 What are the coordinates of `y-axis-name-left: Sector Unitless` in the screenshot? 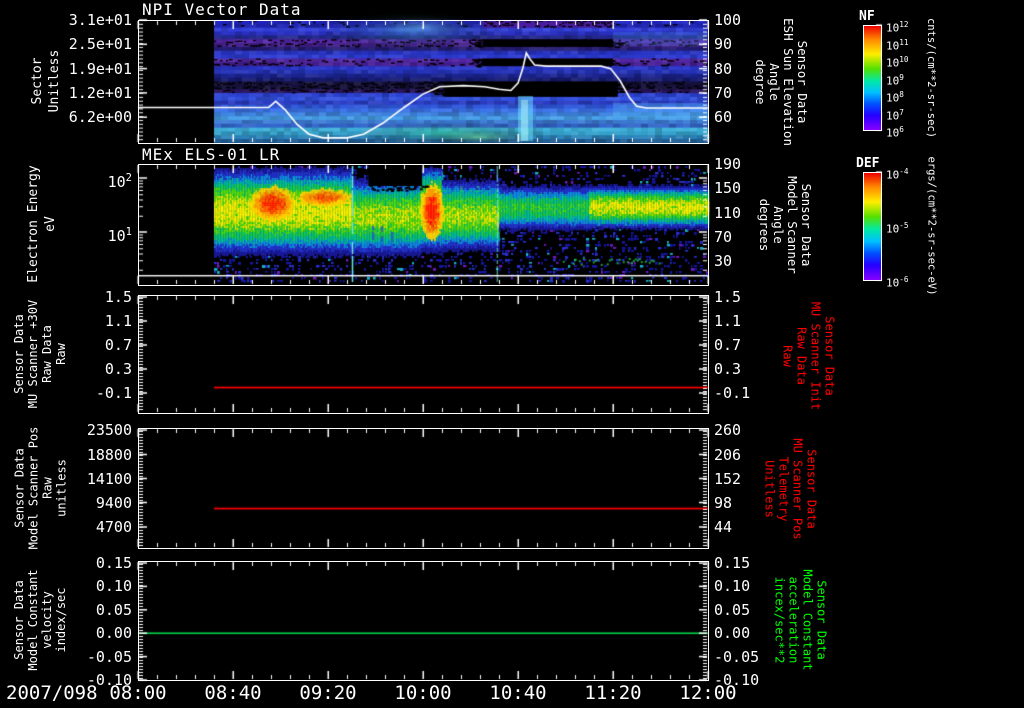 It's located at (46, 81).